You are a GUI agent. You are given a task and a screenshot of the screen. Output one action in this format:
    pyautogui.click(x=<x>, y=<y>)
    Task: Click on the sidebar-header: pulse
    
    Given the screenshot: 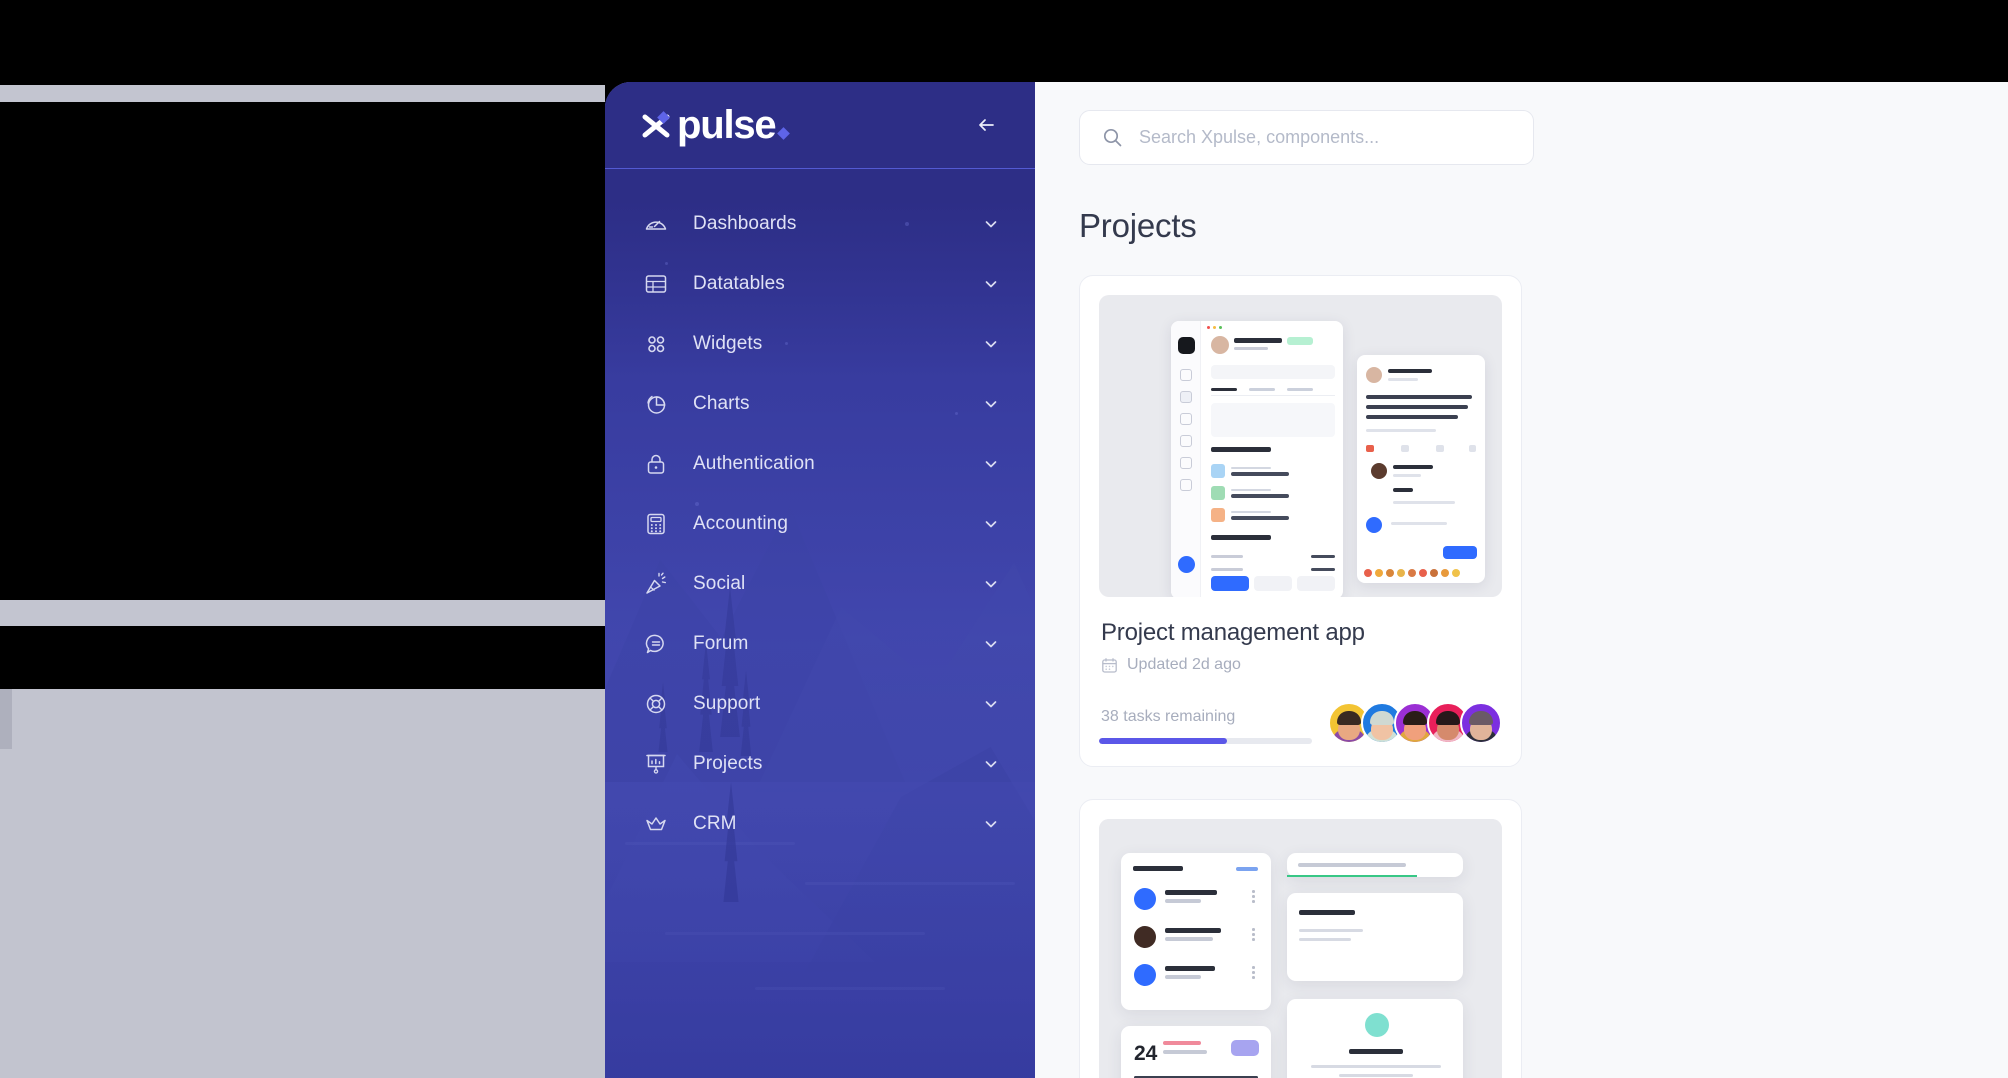 What is the action you would take?
    pyautogui.click(x=820, y=125)
    